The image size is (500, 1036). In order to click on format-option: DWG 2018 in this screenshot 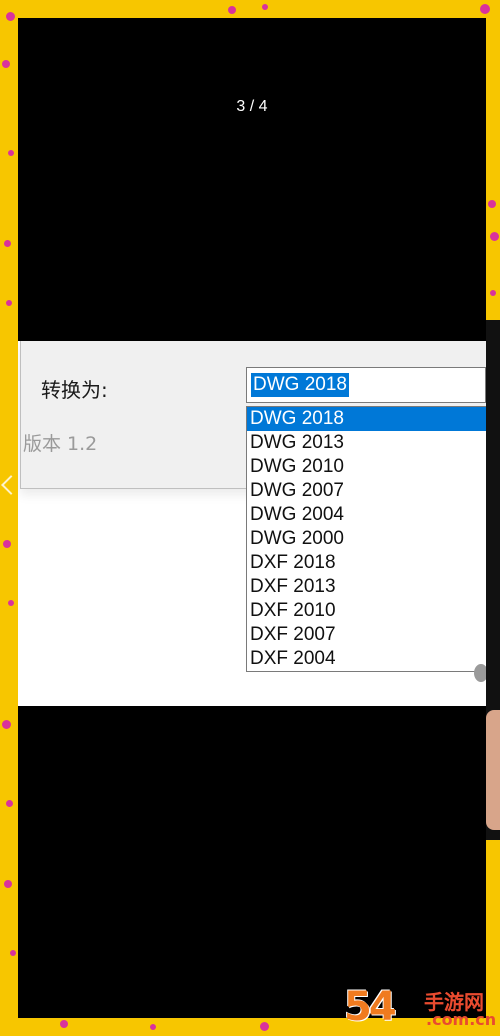, I will do `click(366, 419)`.